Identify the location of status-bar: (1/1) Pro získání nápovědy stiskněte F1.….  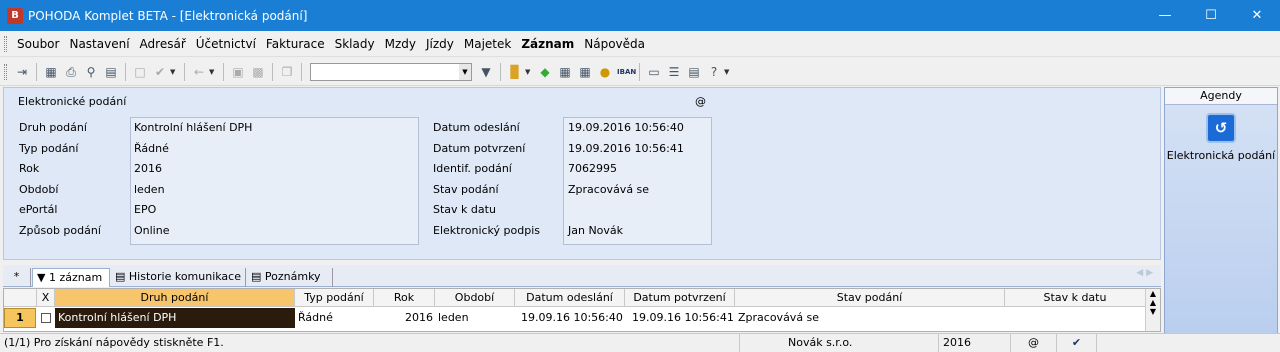
(640, 342).